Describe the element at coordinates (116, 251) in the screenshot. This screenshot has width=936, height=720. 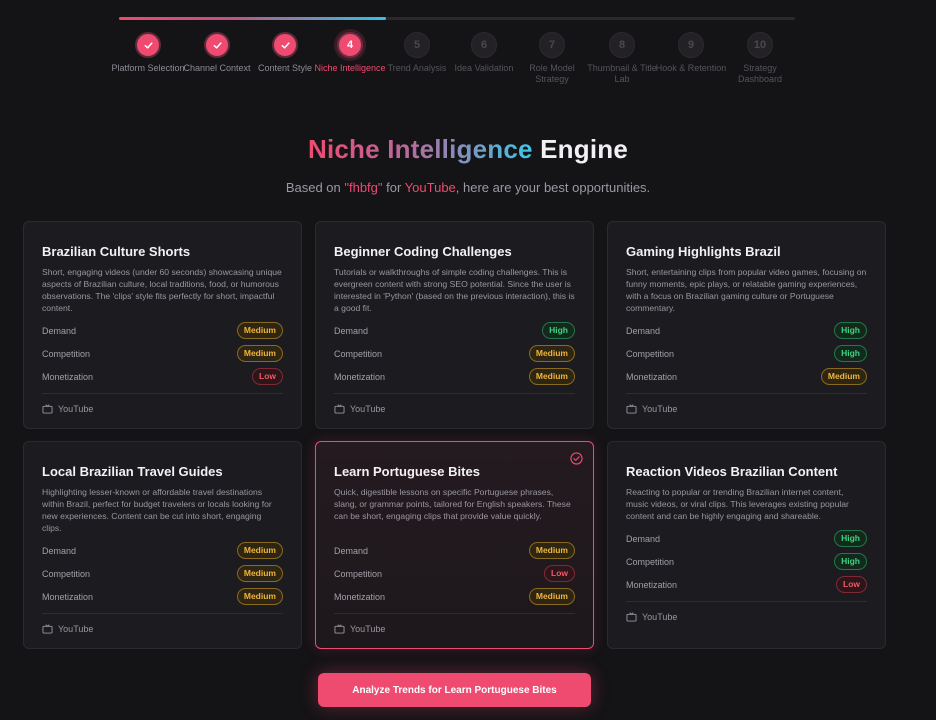
I see `niche-card-title: Brazilian Culture Shorts` at that location.